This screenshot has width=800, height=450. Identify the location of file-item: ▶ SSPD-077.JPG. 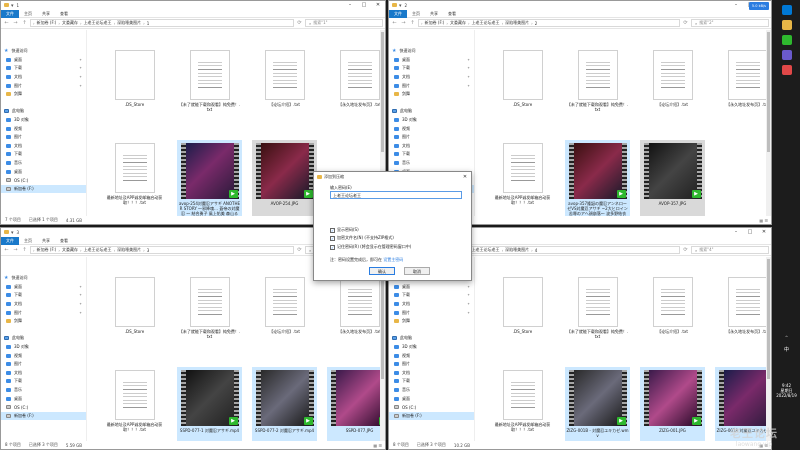
(356, 404).